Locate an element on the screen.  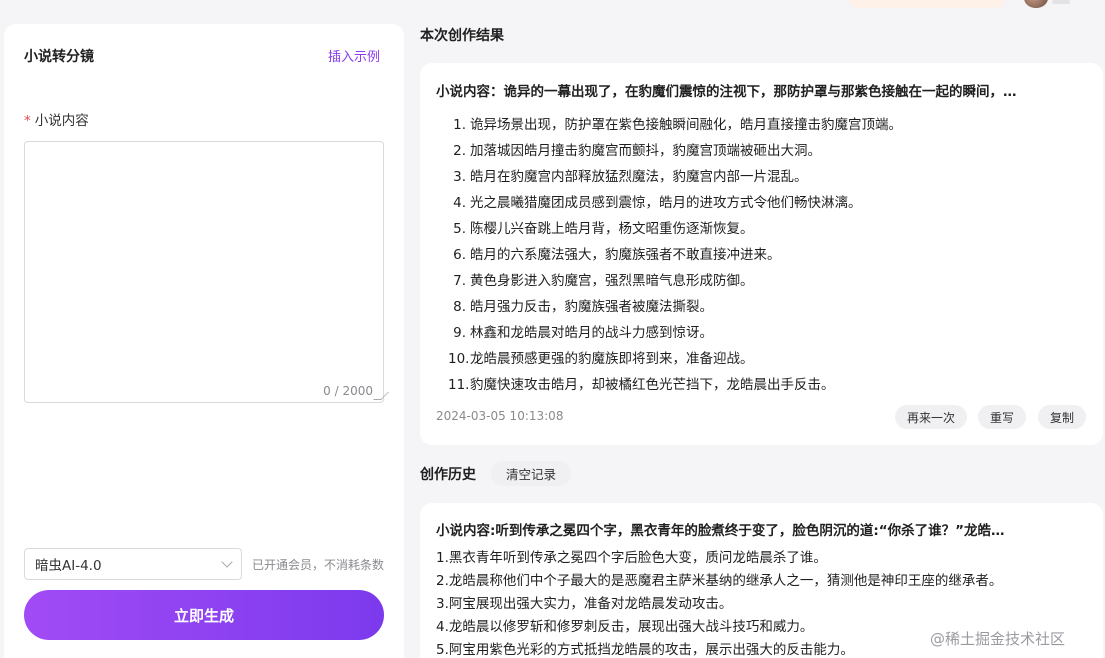
history-item: 1.黑衣青年听到传承之冕四个字后脸色大变，质问龙皓晨杀了谁。 is located at coordinates (631, 558).